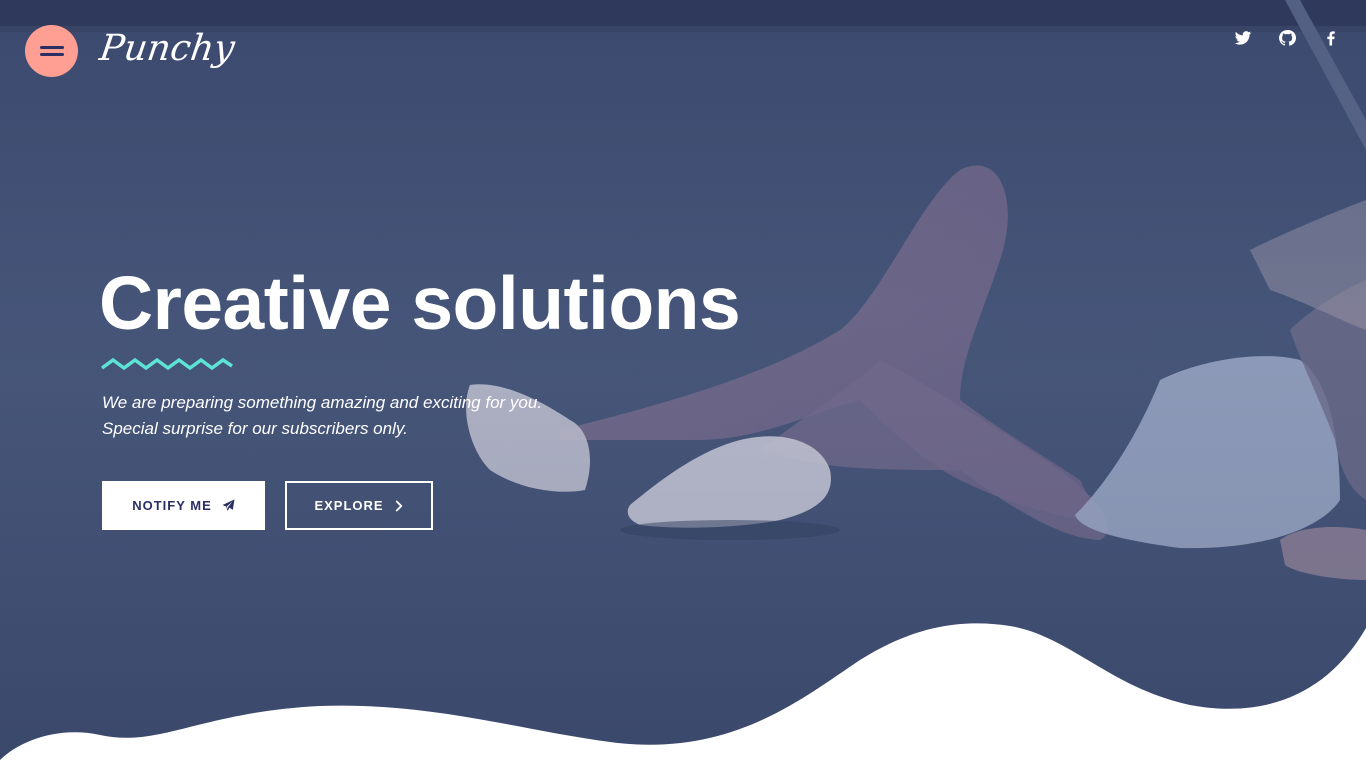 This screenshot has width=1366, height=768. What do you see at coordinates (349, 505) in the screenshot?
I see `explore-label: EXPLORE` at bounding box center [349, 505].